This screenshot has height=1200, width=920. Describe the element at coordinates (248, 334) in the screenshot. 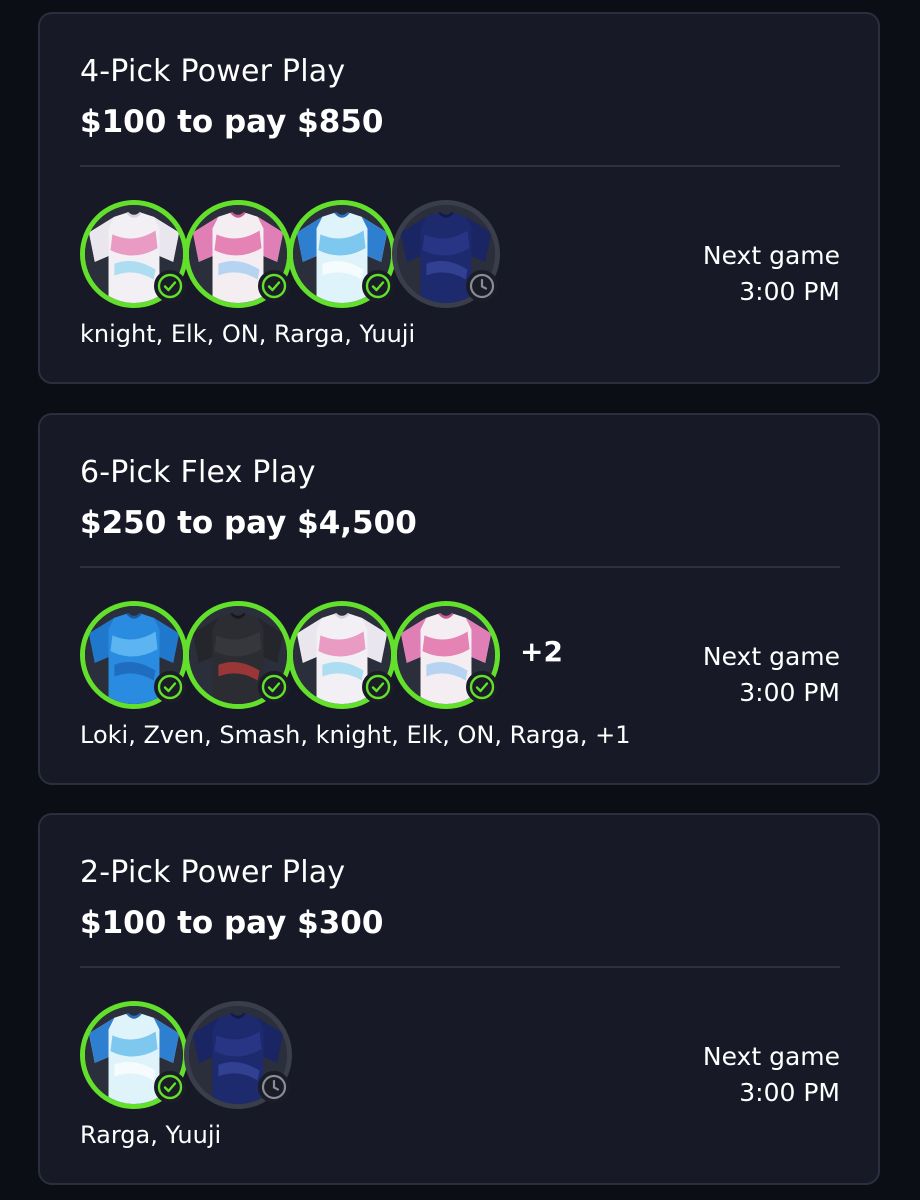

I see `player-list: knight, Elk, ON, Rarga, Yuuji` at that location.